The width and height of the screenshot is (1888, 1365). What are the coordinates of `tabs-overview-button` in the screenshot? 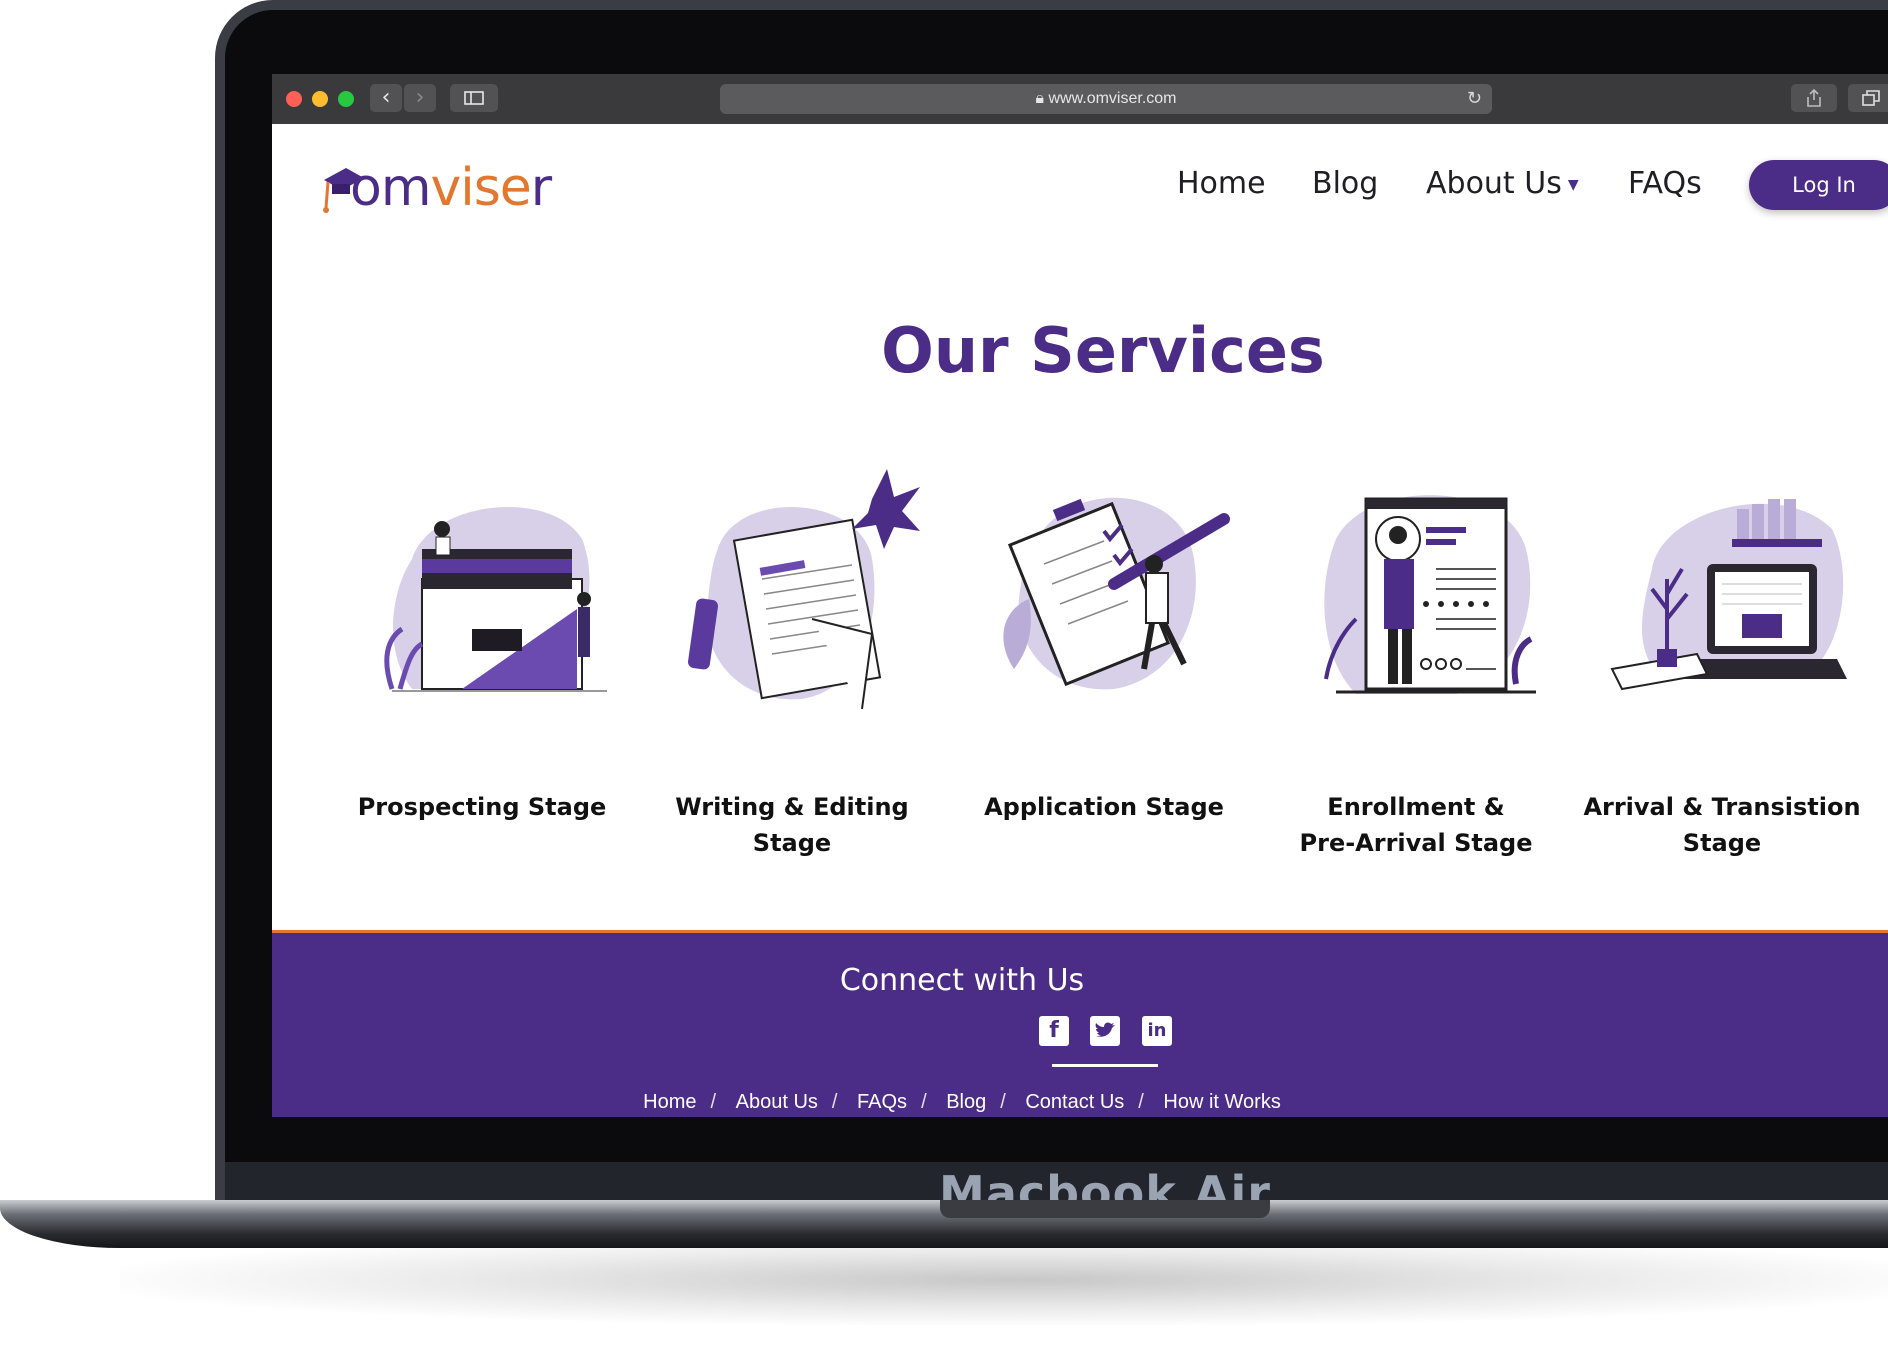 It's located at (1868, 98).